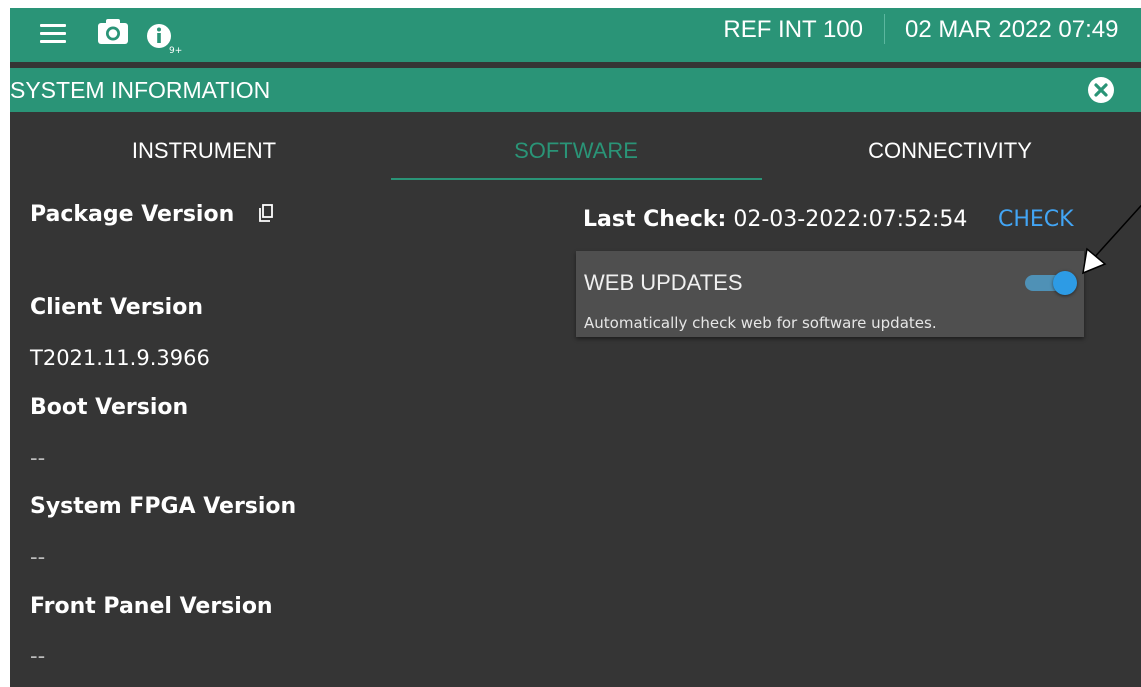  Describe the element at coordinates (793, 29) in the screenshot. I see `reference-status: REF INT 100` at that location.